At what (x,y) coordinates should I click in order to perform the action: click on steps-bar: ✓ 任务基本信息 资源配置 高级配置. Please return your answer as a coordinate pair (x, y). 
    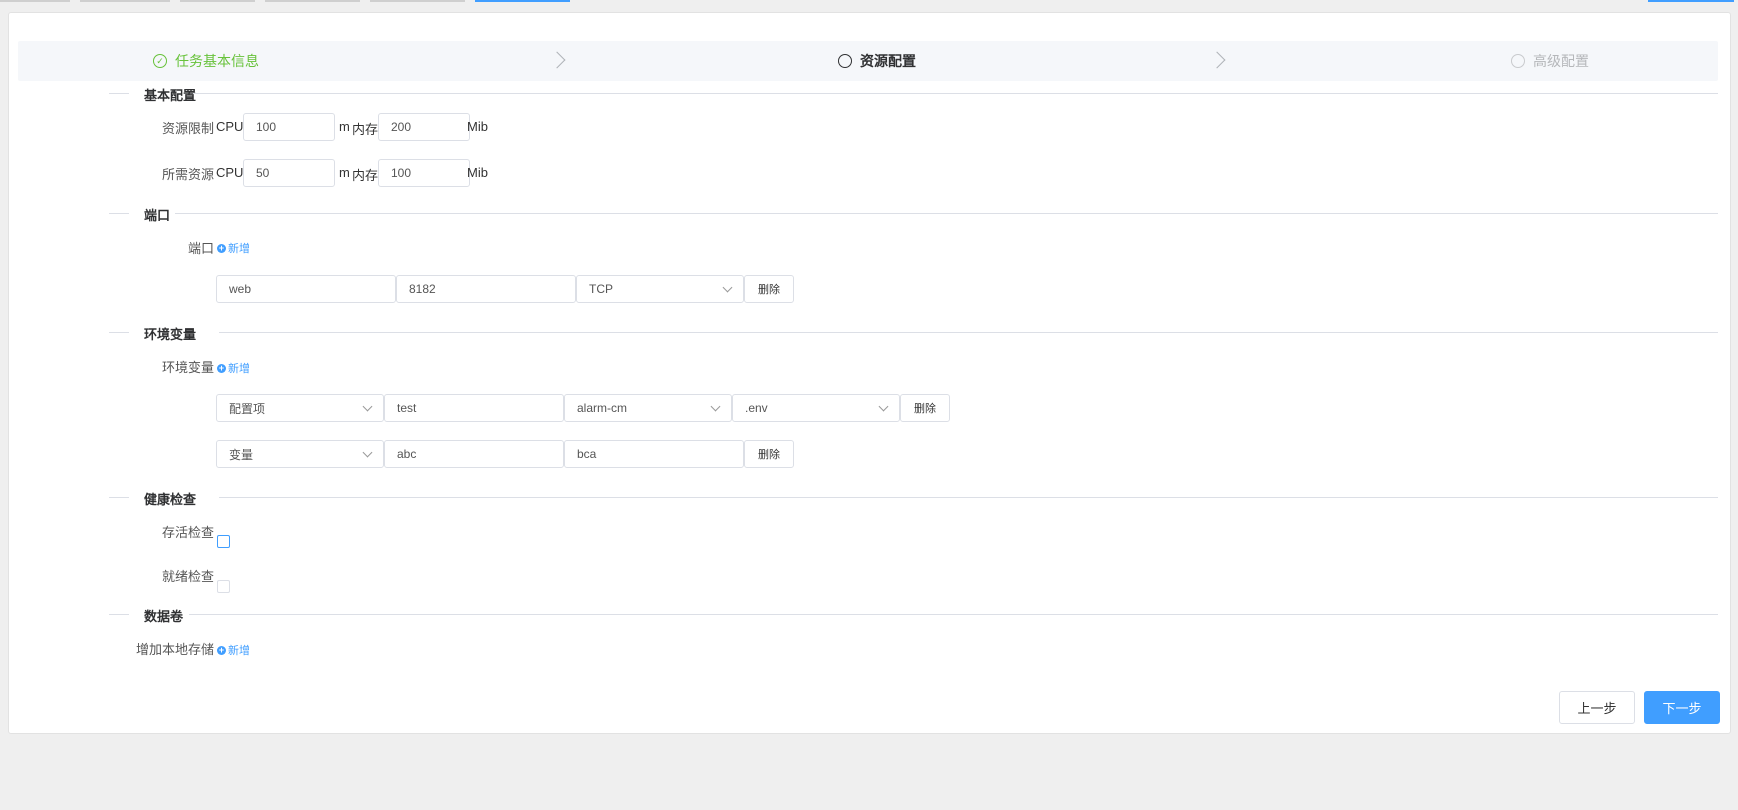
    Looking at the image, I should click on (868, 61).